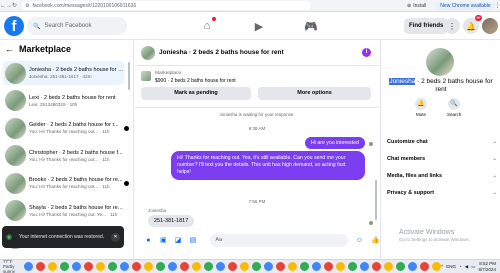 The height and width of the screenshot is (273, 500). I want to click on back-arrow-icon: ←, so click(9, 49).